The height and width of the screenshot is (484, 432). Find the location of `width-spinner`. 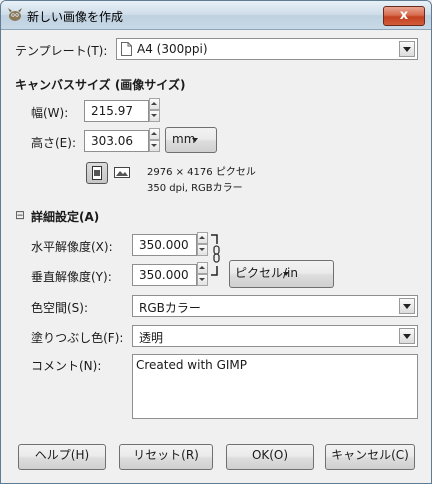

width-spinner is located at coordinates (154, 110).